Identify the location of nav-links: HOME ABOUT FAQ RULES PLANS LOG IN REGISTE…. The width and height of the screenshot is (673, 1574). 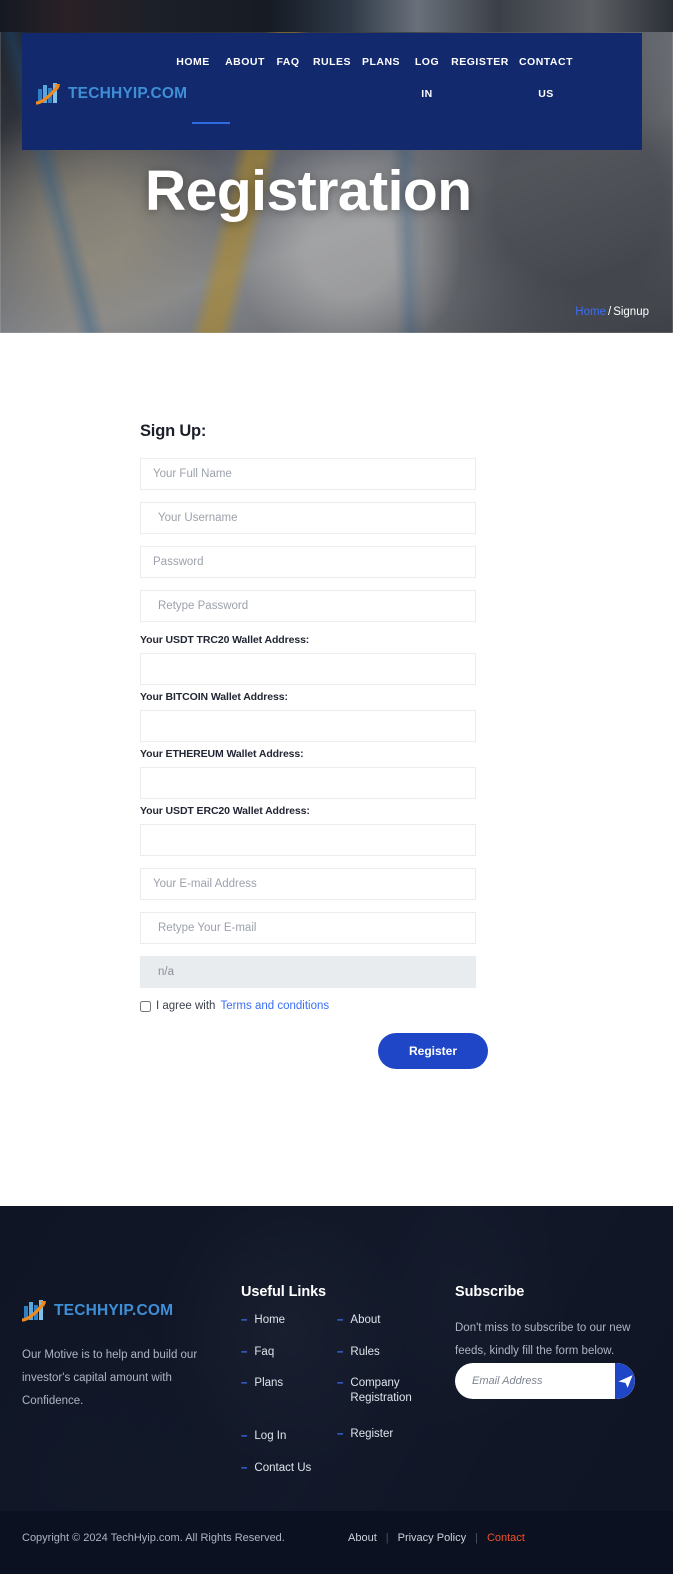
(400, 78).